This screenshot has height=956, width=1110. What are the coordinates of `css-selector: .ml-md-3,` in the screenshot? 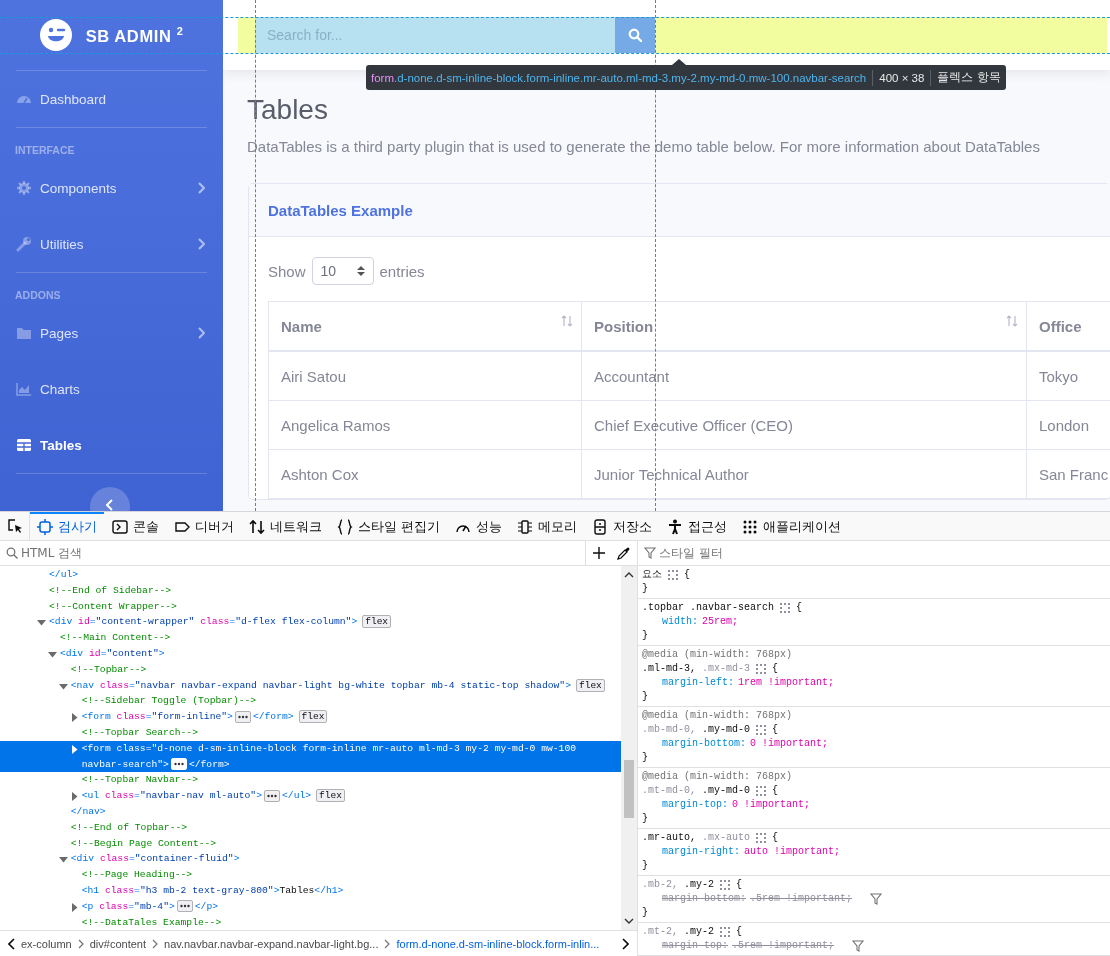 It's located at (669, 669).